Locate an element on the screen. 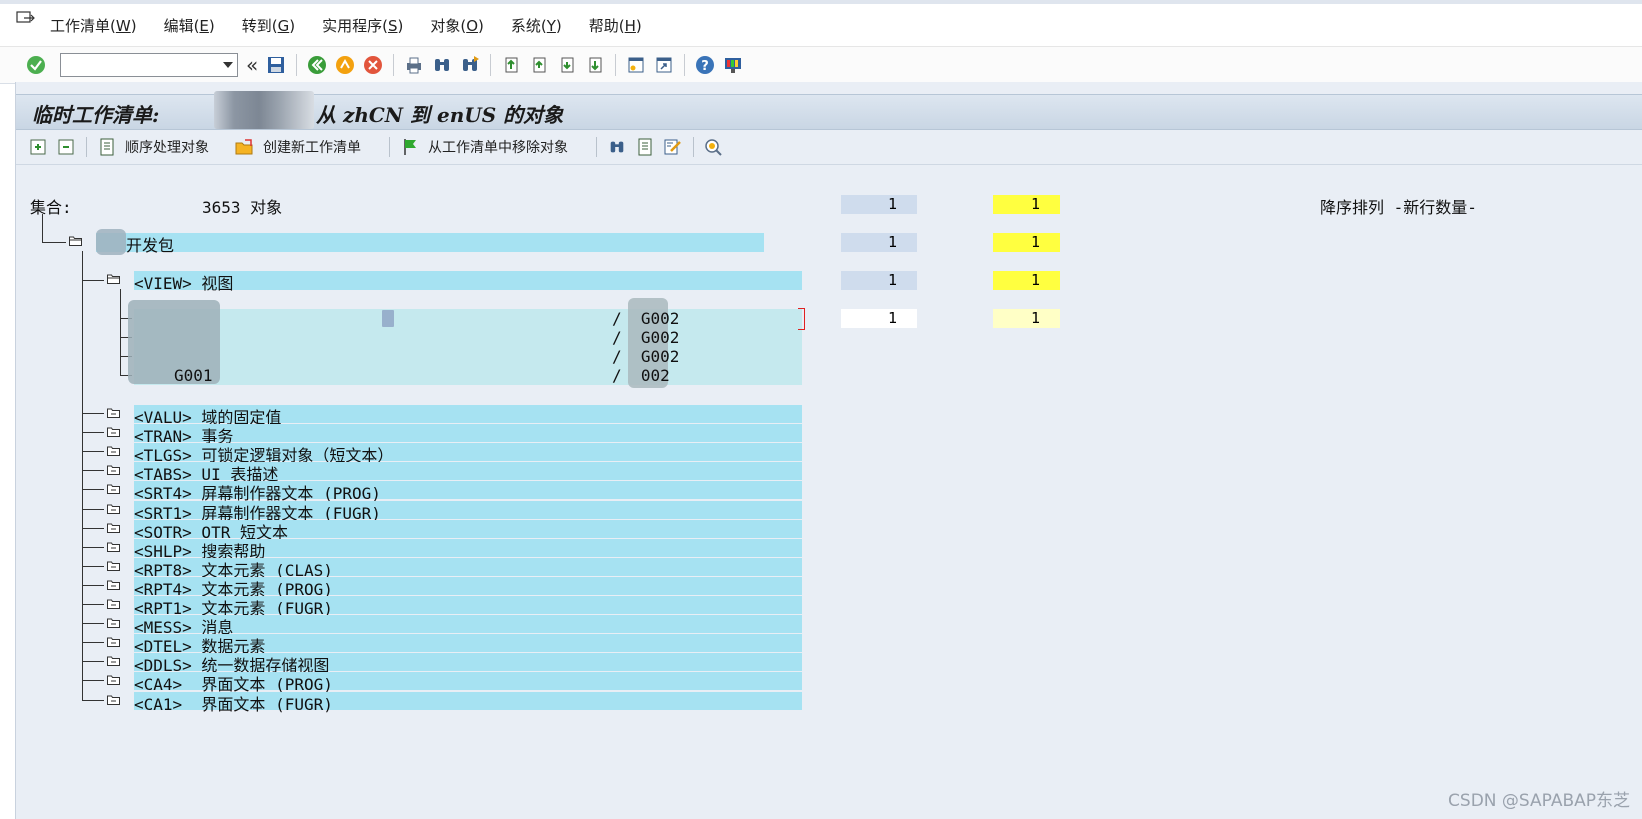  menu-system: 系统(Y) is located at coordinates (536, 25).